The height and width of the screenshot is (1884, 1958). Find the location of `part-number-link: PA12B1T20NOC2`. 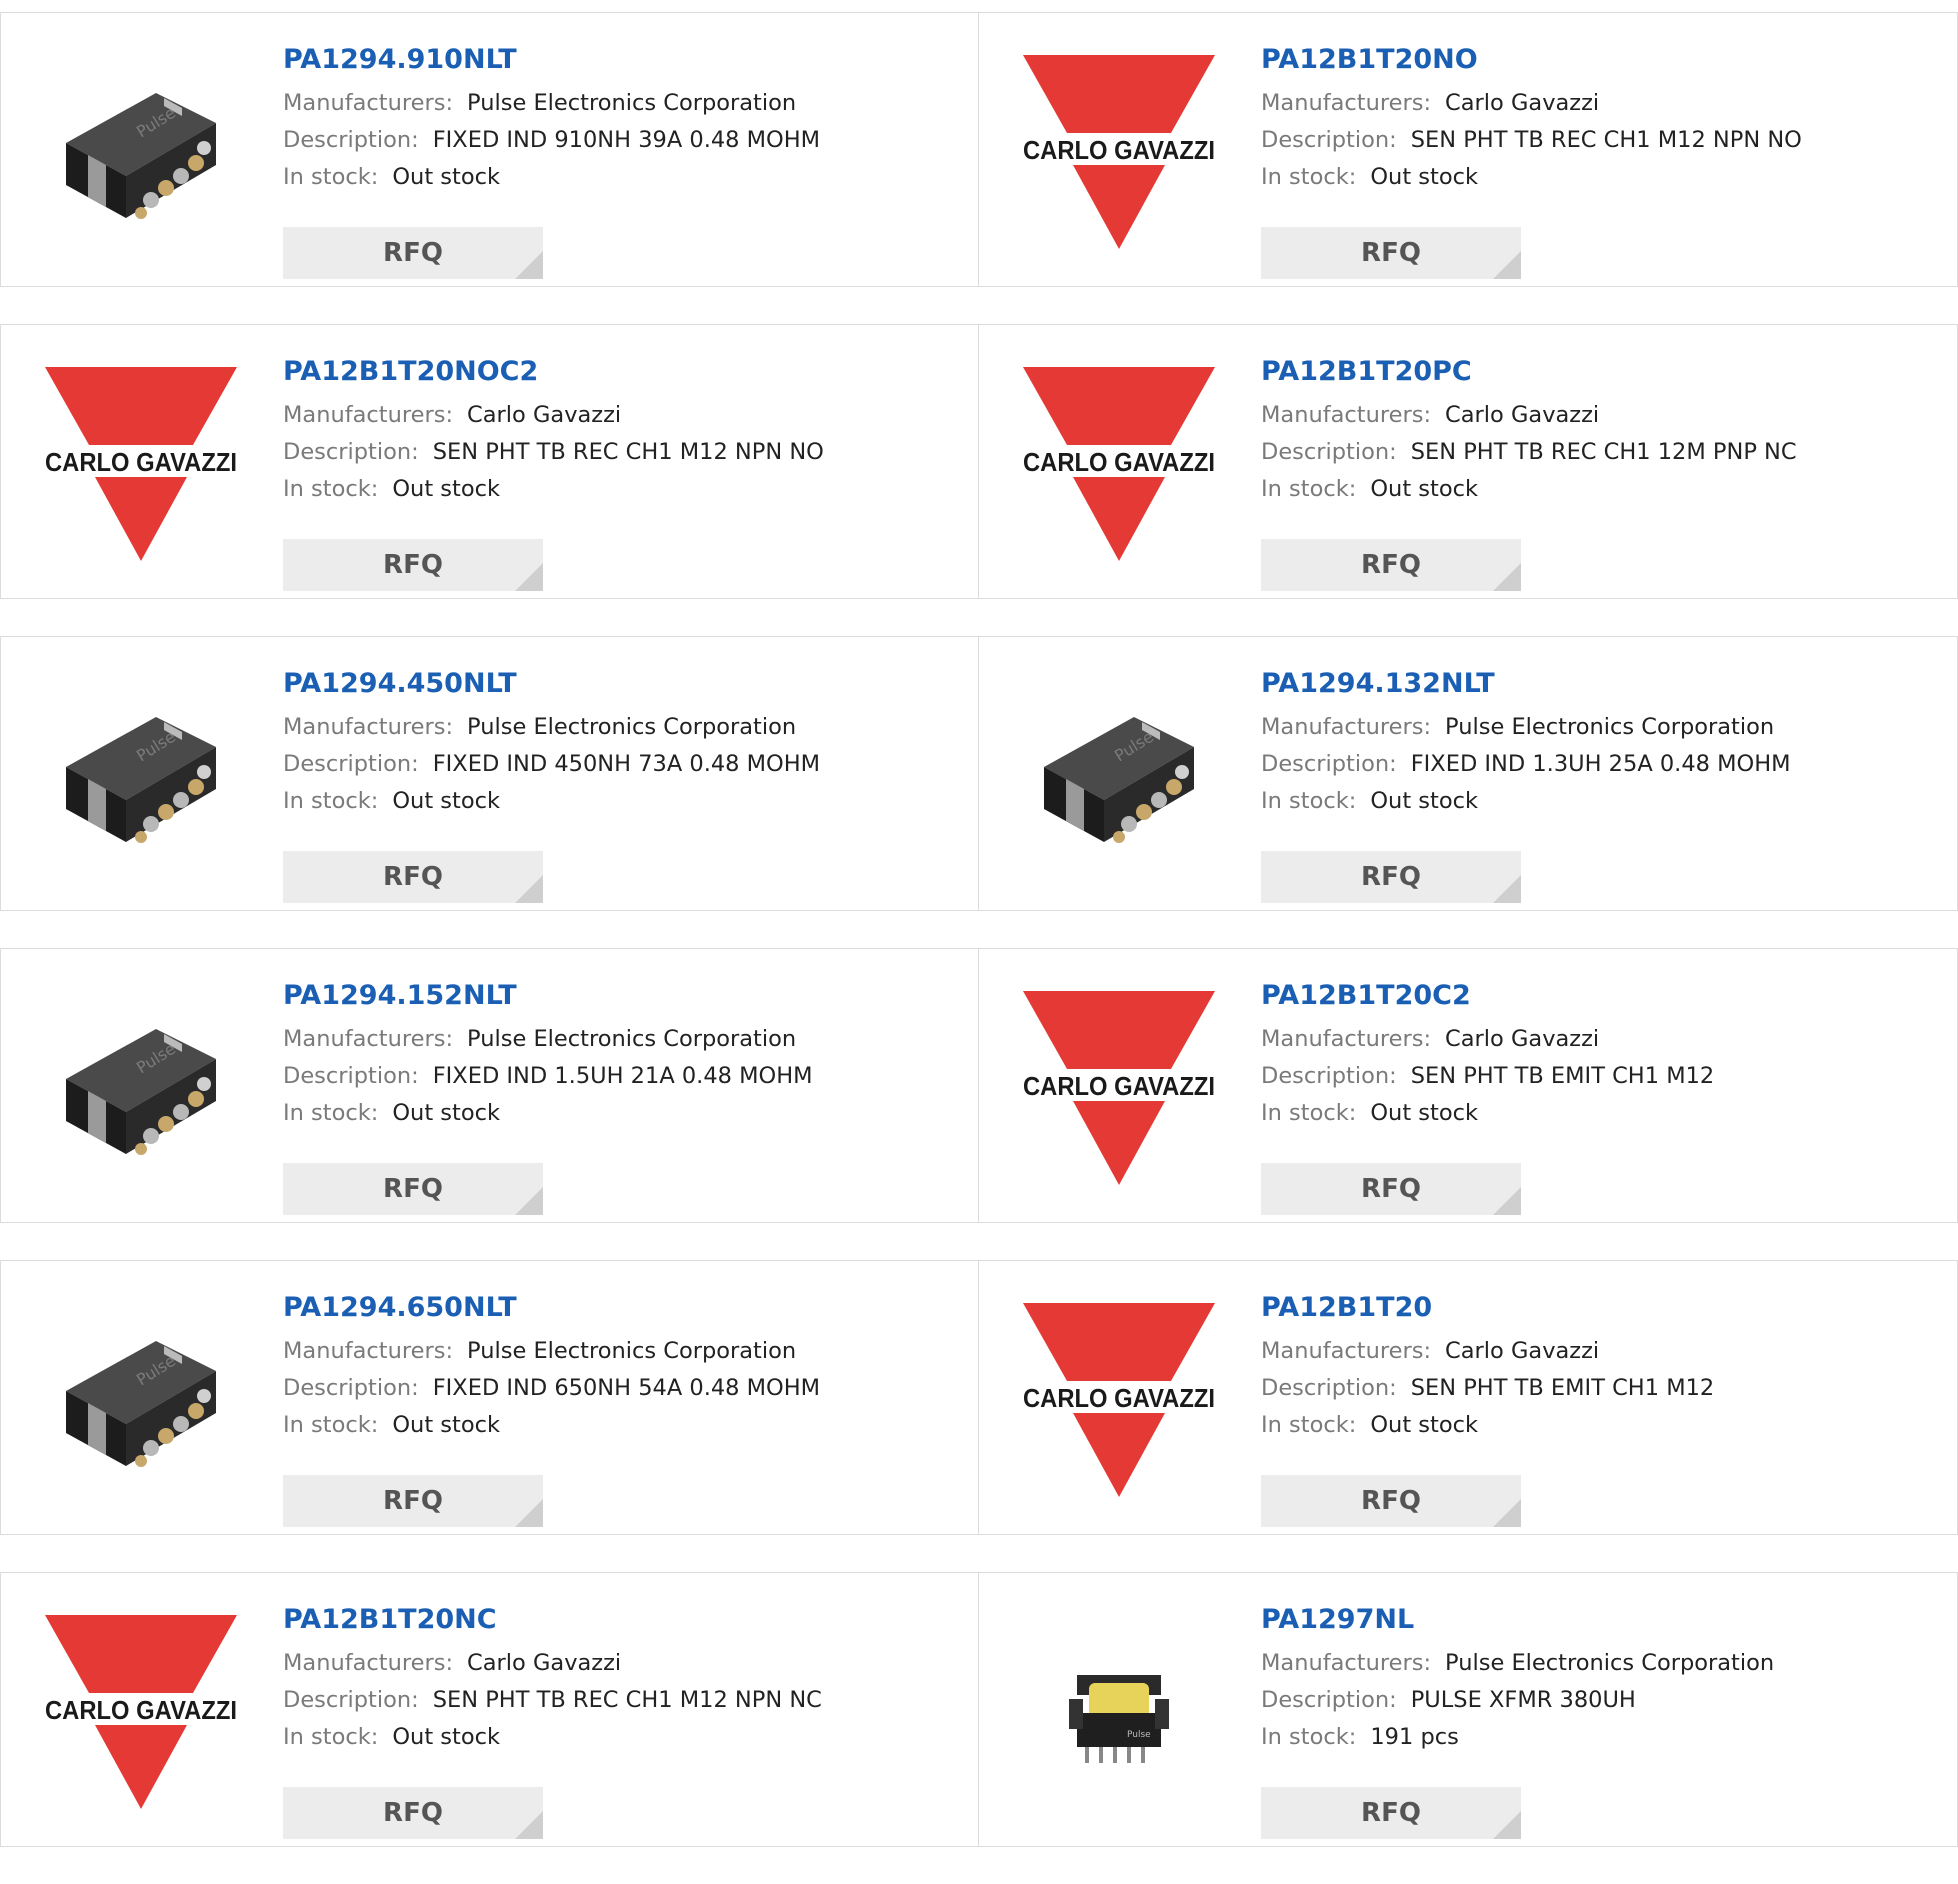

part-number-link: PA12B1T20NOC2 is located at coordinates (620, 372).